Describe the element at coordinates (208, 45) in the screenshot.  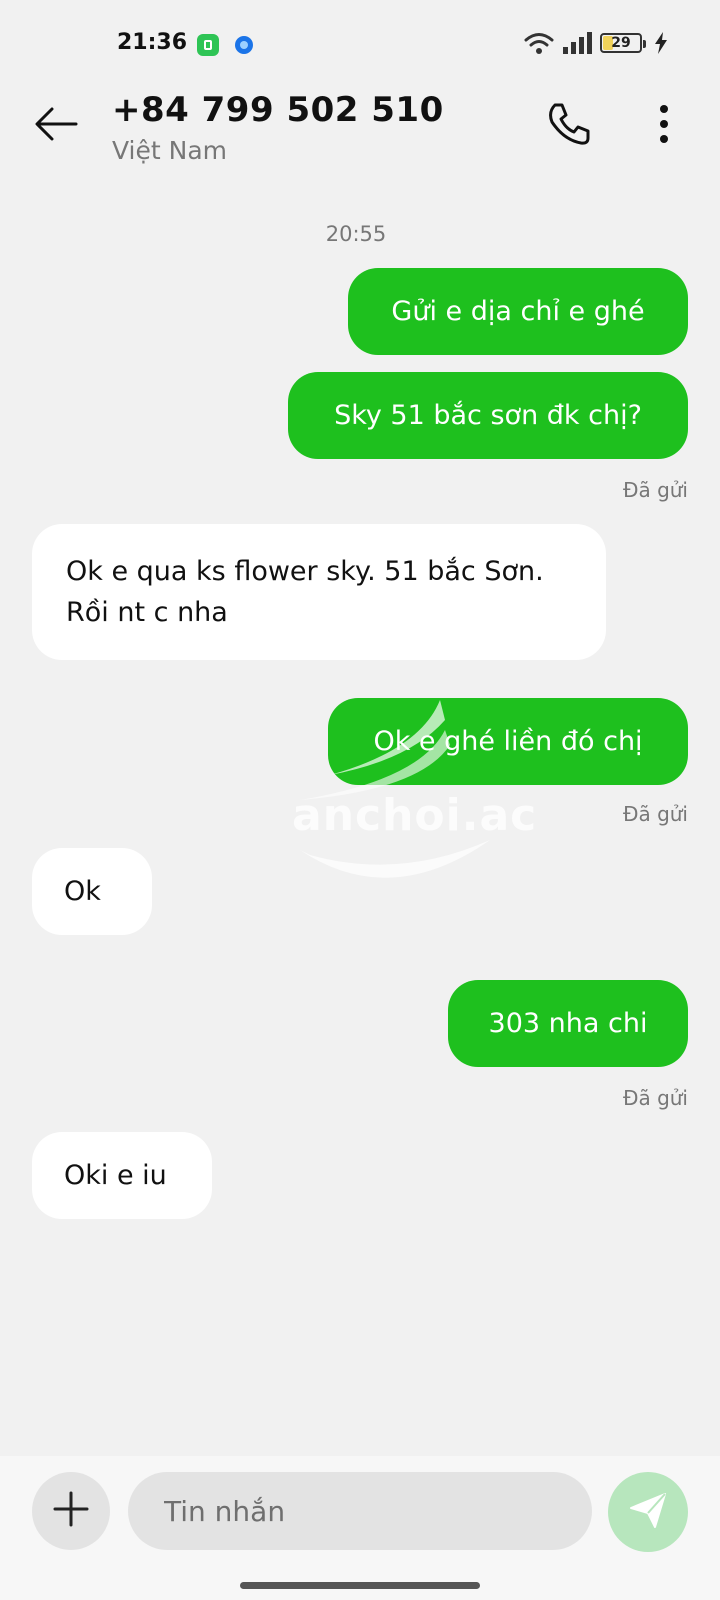
I see `app-notification-icon` at that location.